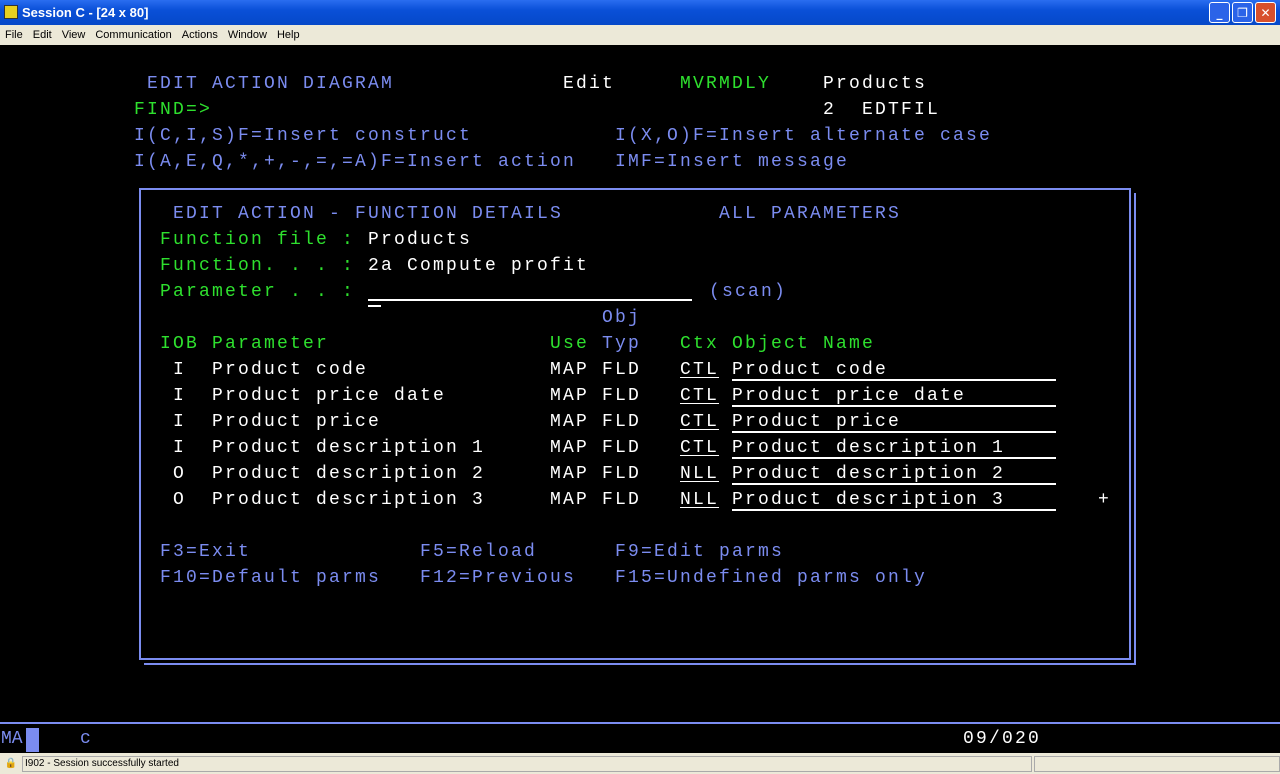  Describe the element at coordinates (726, 84) in the screenshot. I see `program: MVRMDLY` at that location.